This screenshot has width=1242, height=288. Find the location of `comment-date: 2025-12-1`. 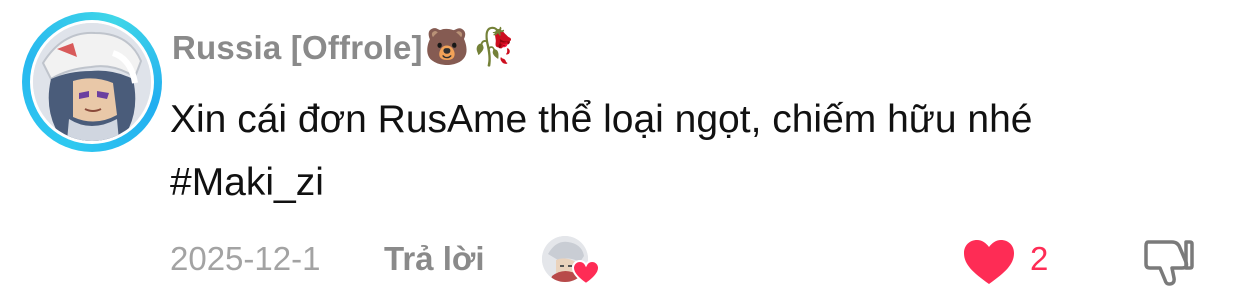

comment-date: 2025-12-1 is located at coordinates (245, 258).